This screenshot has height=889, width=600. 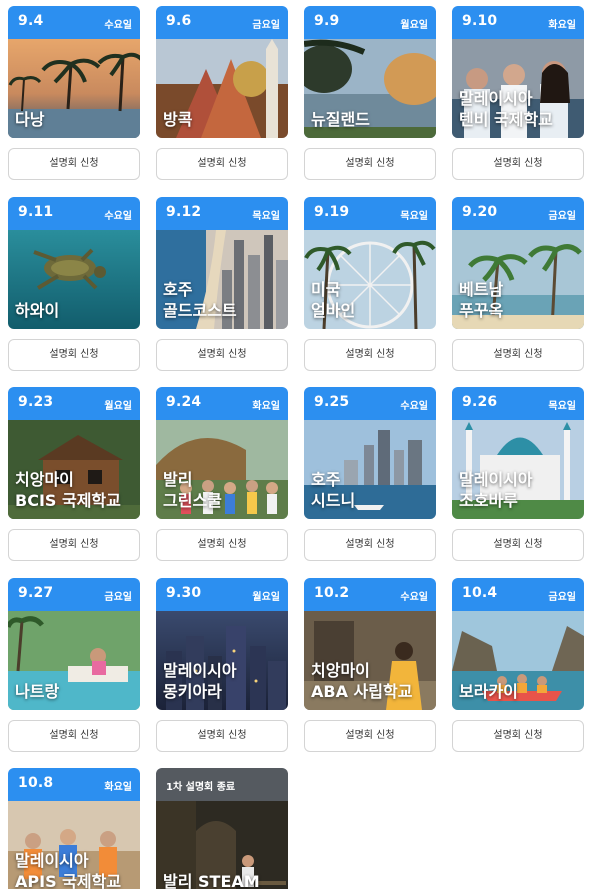 I want to click on destination-photo: 나트랑, so click(x=74, y=660).